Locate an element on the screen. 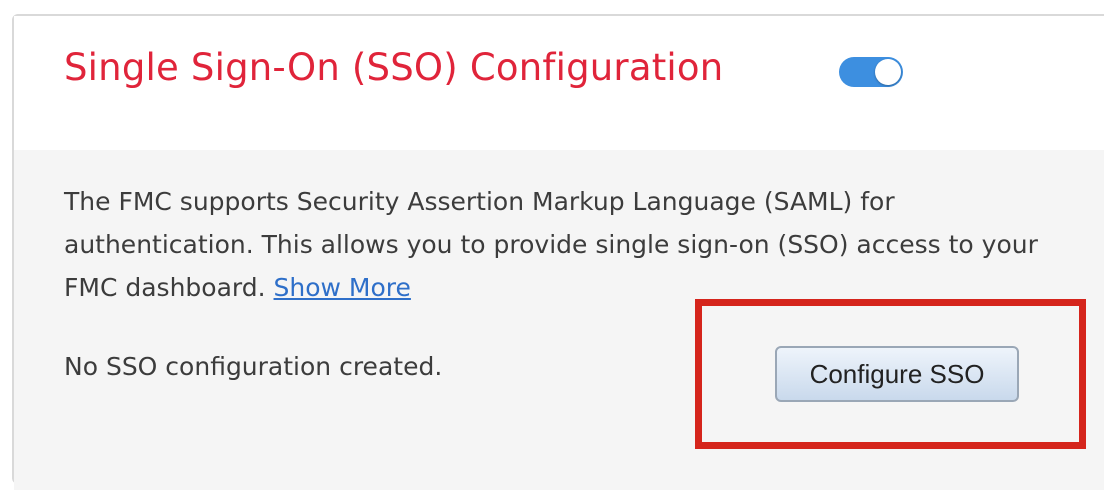 Image resolution: width=1104 pixels, height=490 pixels. page-title: Single Sign-On (SSO) Configuration is located at coordinates (394, 67).